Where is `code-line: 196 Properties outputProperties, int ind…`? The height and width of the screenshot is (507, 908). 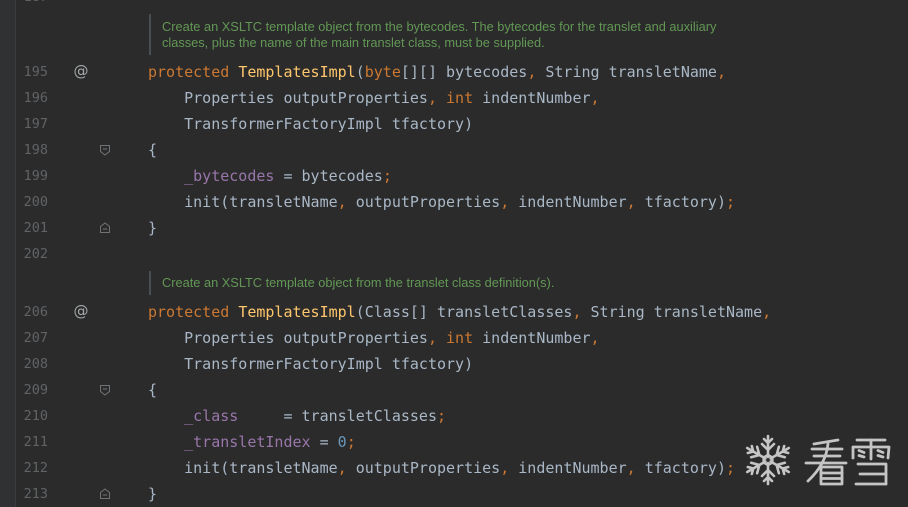
code-line: 196 Properties outputProperties, int ind… is located at coordinates (454, 98).